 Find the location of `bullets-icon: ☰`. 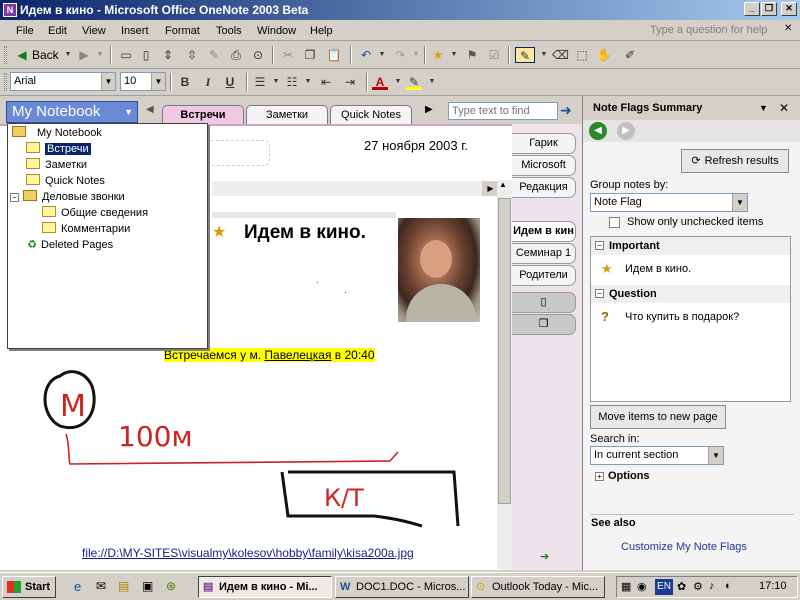

bullets-icon: ☰ is located at coordinates (260, 82).